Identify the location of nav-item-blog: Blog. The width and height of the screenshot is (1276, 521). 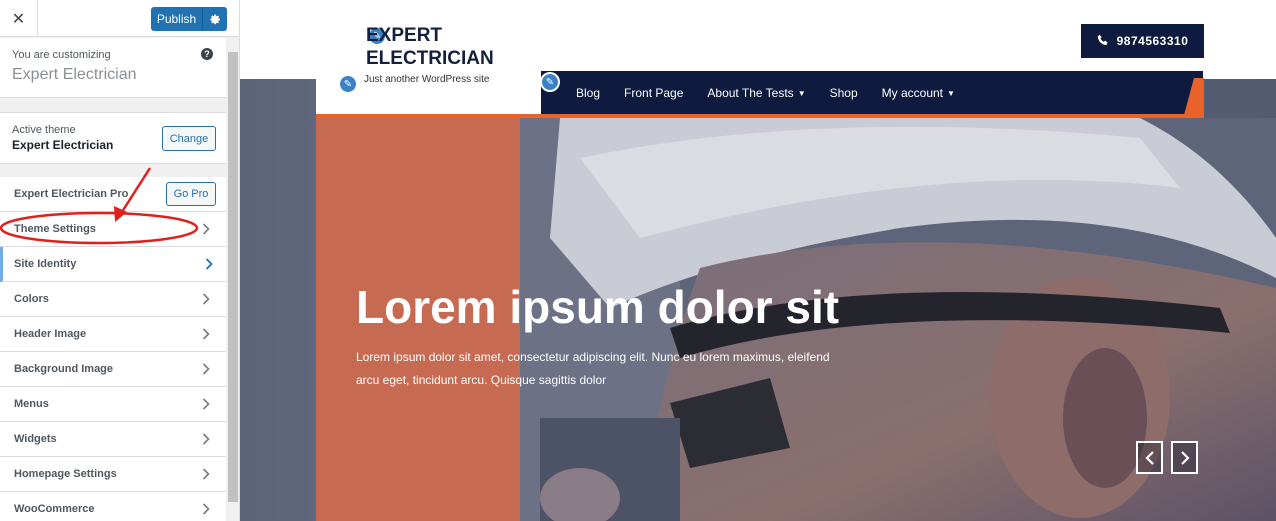
(588, 93).